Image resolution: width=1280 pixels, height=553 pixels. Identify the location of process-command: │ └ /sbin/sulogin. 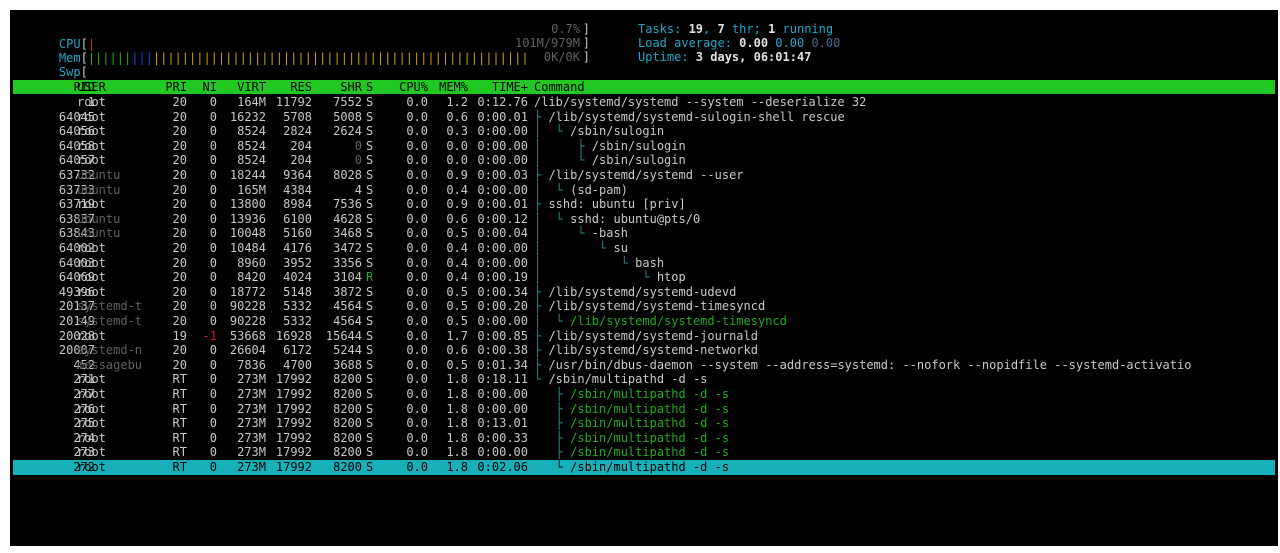
(599, 131).